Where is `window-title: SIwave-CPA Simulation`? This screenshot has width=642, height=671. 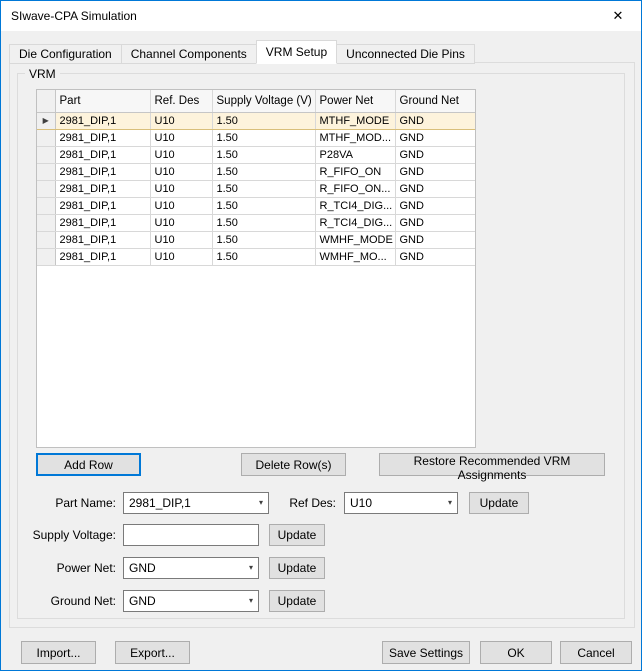
window-title: SIwave-CPA Simulation is located at coordinates (74, 16).